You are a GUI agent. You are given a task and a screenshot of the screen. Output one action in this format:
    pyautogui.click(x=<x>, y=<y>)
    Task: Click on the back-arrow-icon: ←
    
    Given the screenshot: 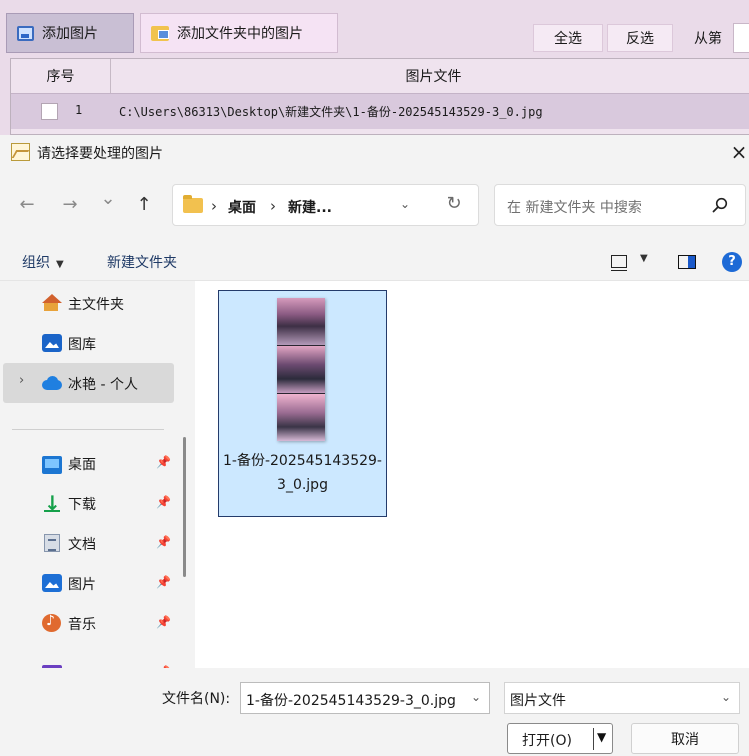 What is the action you would take?
    pyautogui.click(x=27, y=205)
    